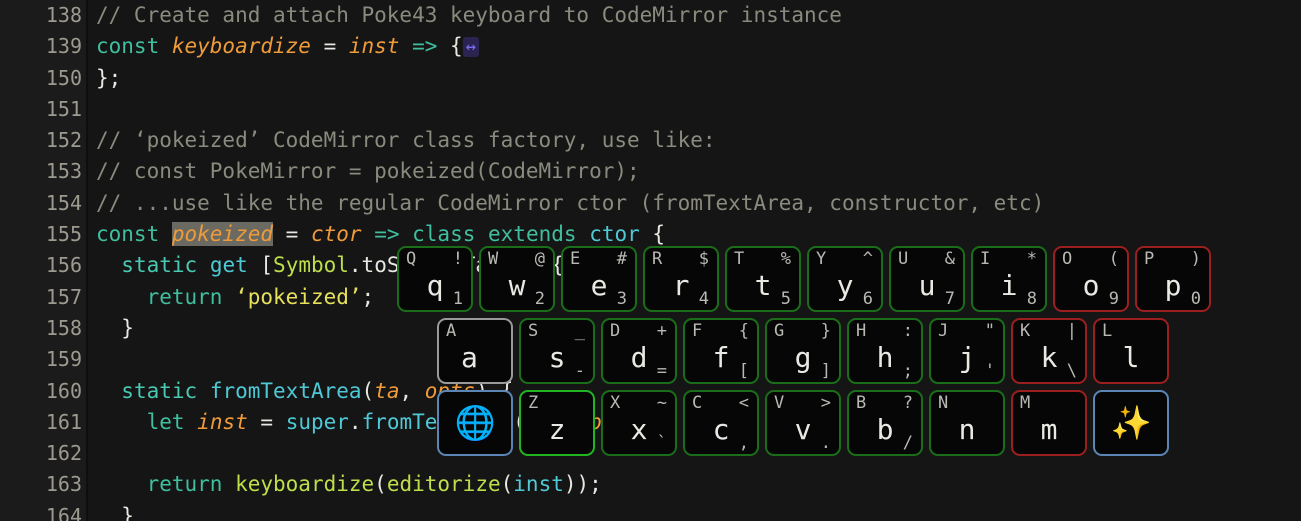 This screenshot has height=521, width=1301. I want to click on key-alt-label: 4, so click(703, 299).